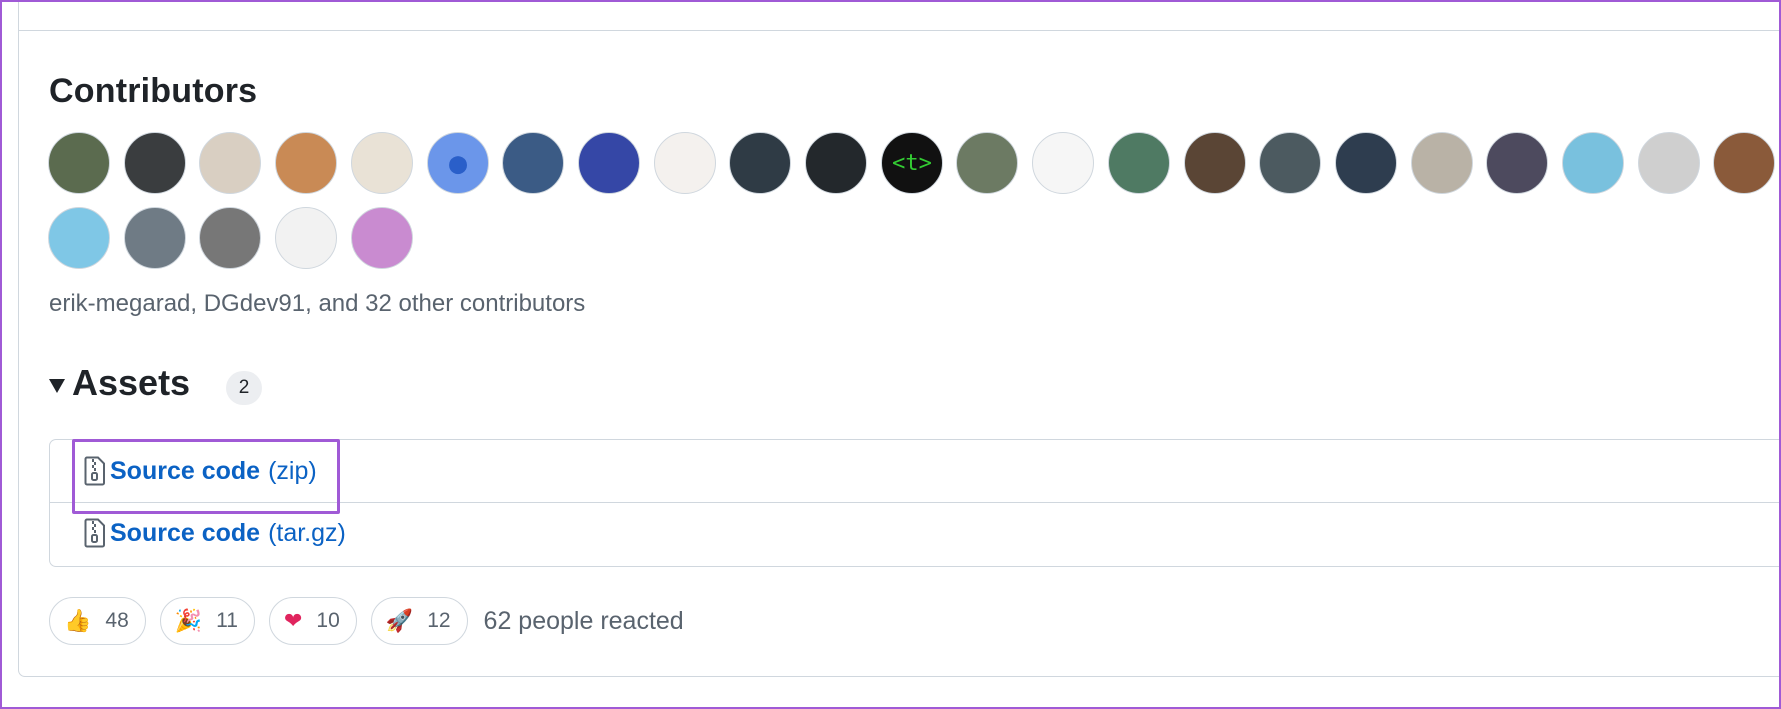 The height and width of the screenshot is (709, 1781). Describe the element at coordinates (207, 621) in the screenshot. I see `reaction-hooray: 🎉 11` at that location.